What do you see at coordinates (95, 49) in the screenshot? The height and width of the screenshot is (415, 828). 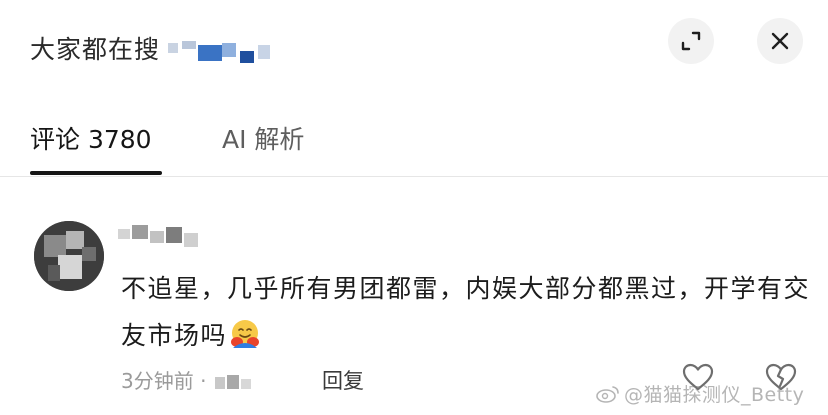 I see `search-label: 大家都在搜` at bounding box center [95, 49].